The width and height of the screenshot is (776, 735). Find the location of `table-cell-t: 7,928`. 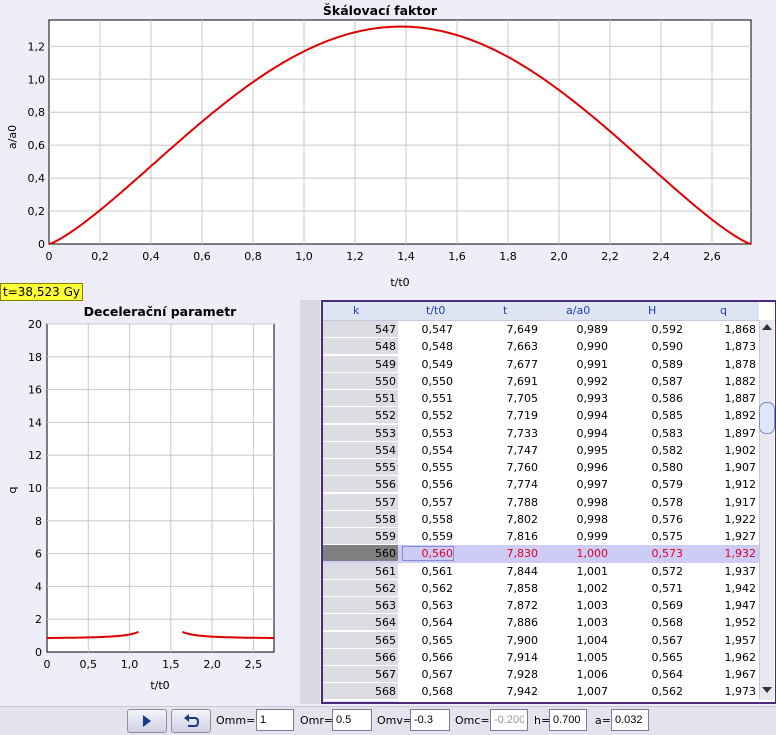

table-cell-t: 7,928 is located at coordinates (522, 674).